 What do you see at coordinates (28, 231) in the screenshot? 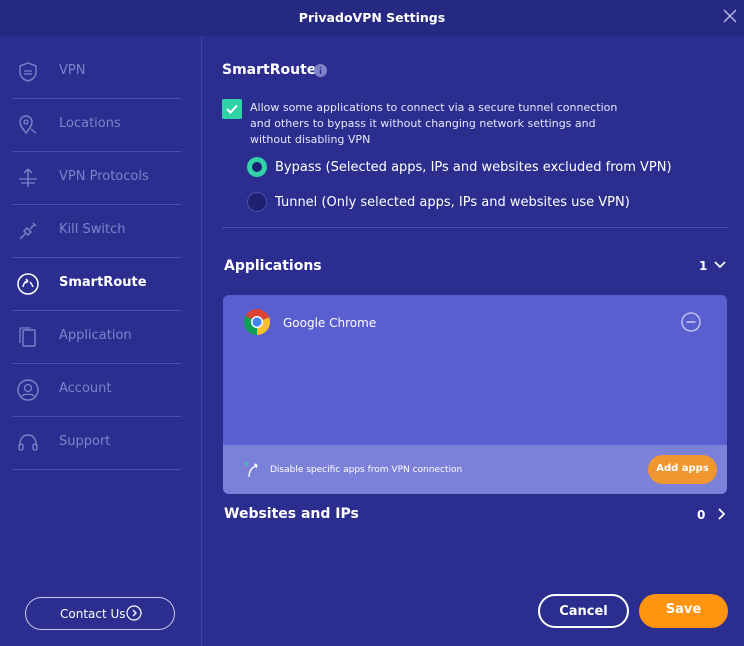
I see `plug-icon` at bounding box center [28, 231].